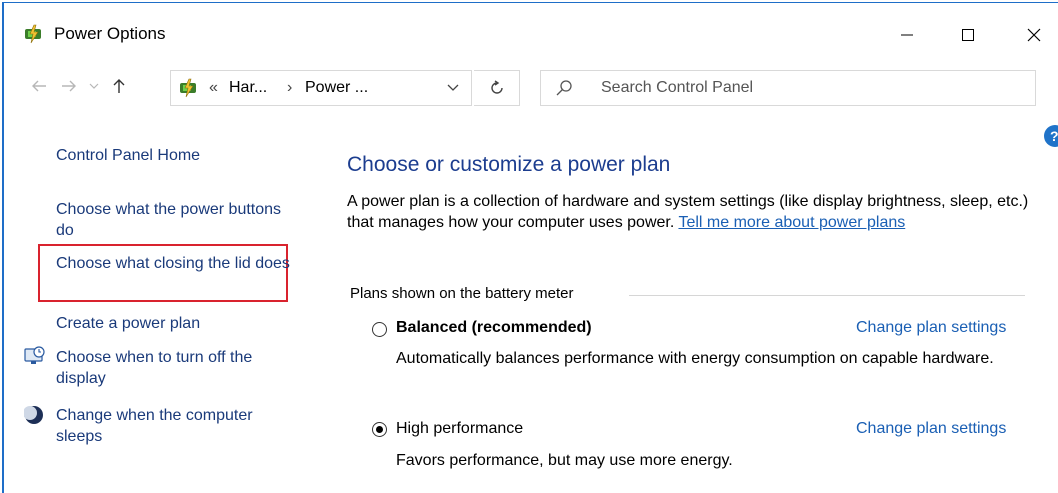 The height and width of the screenshot is (493, 1058). I want to click on sidebar-create-power-plan-link: Create a power plan, so click(128, 323).